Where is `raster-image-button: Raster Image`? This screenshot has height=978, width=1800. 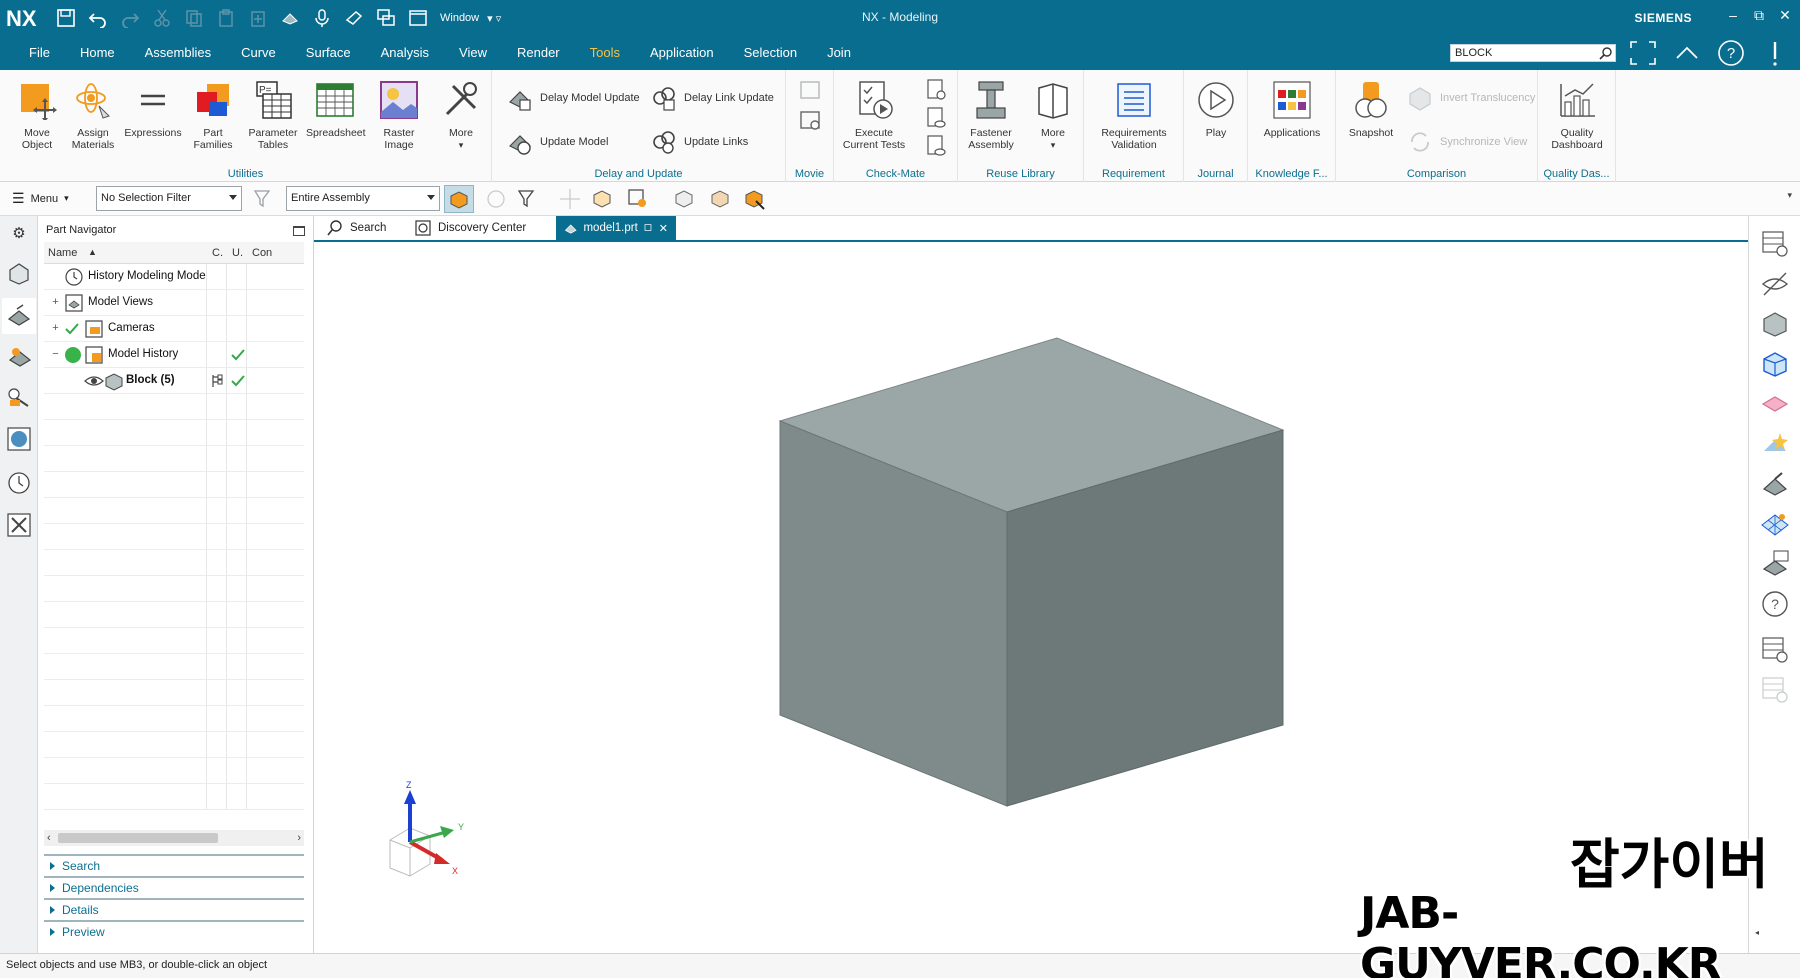
raster-image-button: Raster Image is located at coordinates (399, 115).